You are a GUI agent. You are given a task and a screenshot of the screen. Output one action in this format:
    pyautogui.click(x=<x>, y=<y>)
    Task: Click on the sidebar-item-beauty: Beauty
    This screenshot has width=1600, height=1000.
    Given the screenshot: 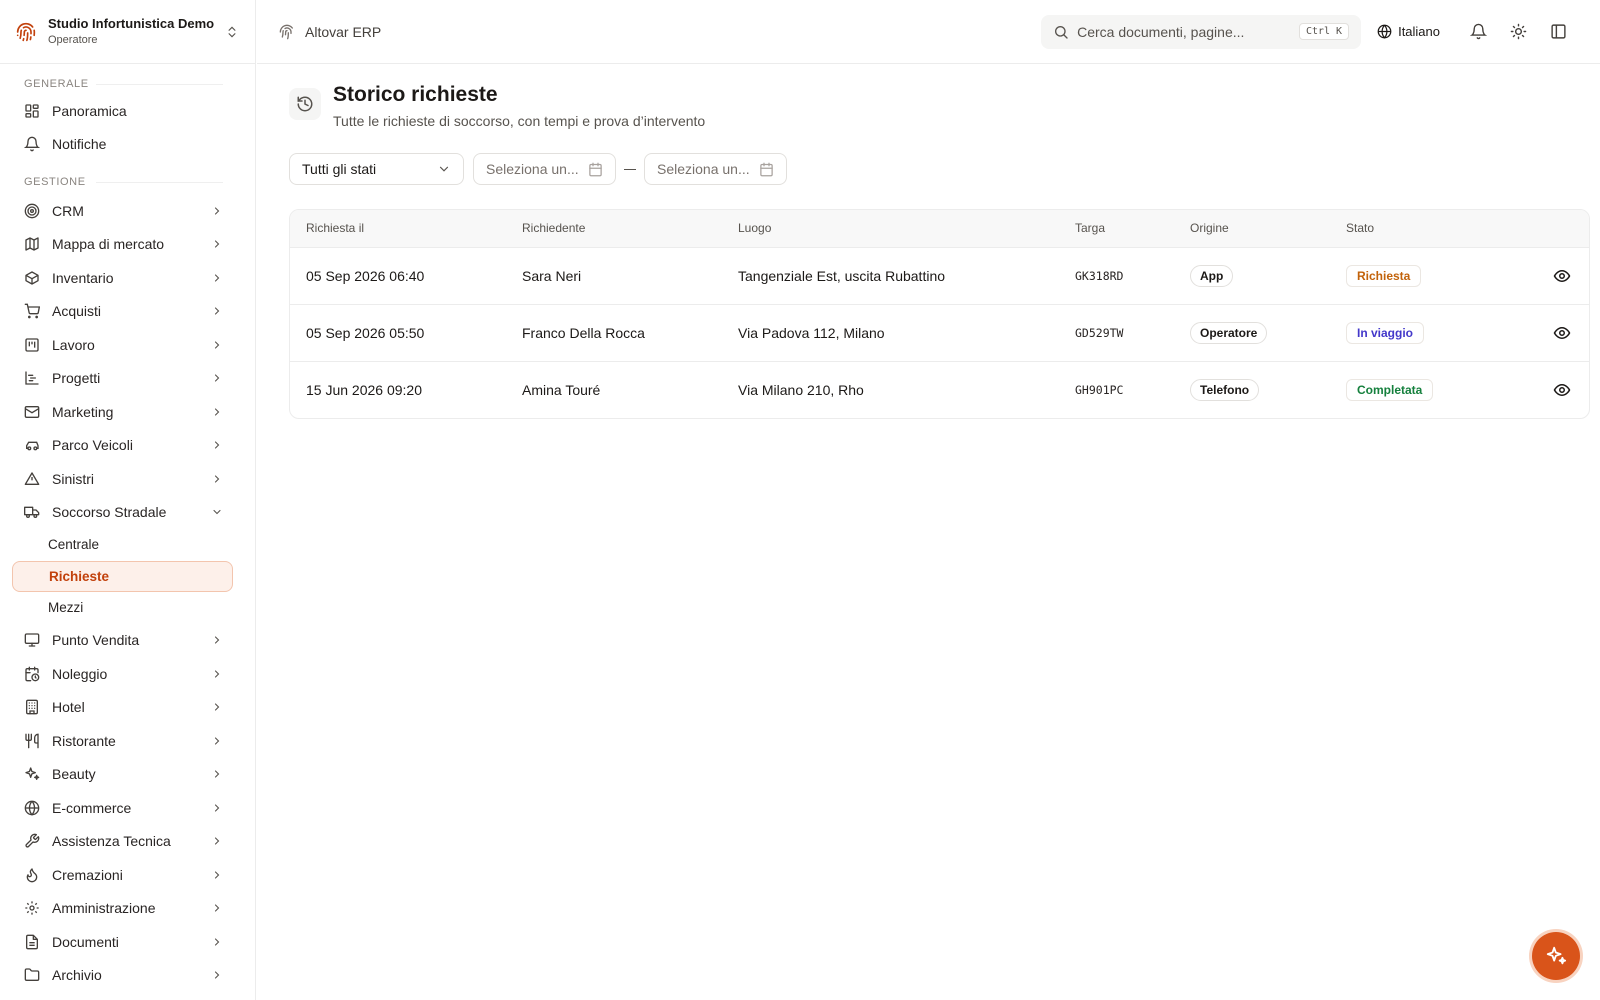 What is the action you would take?
    pyautogui.click(x=127, y=775)
    